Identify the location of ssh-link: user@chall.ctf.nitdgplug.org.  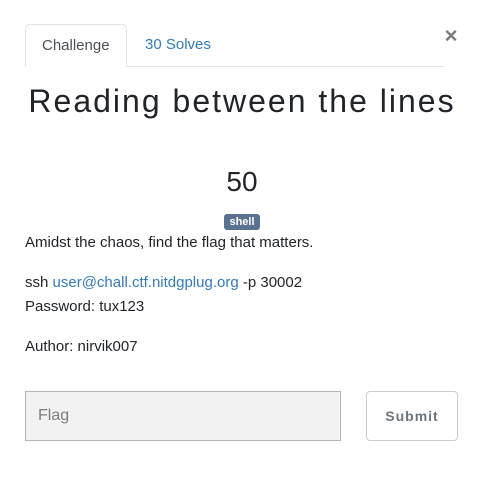
(146, 282).